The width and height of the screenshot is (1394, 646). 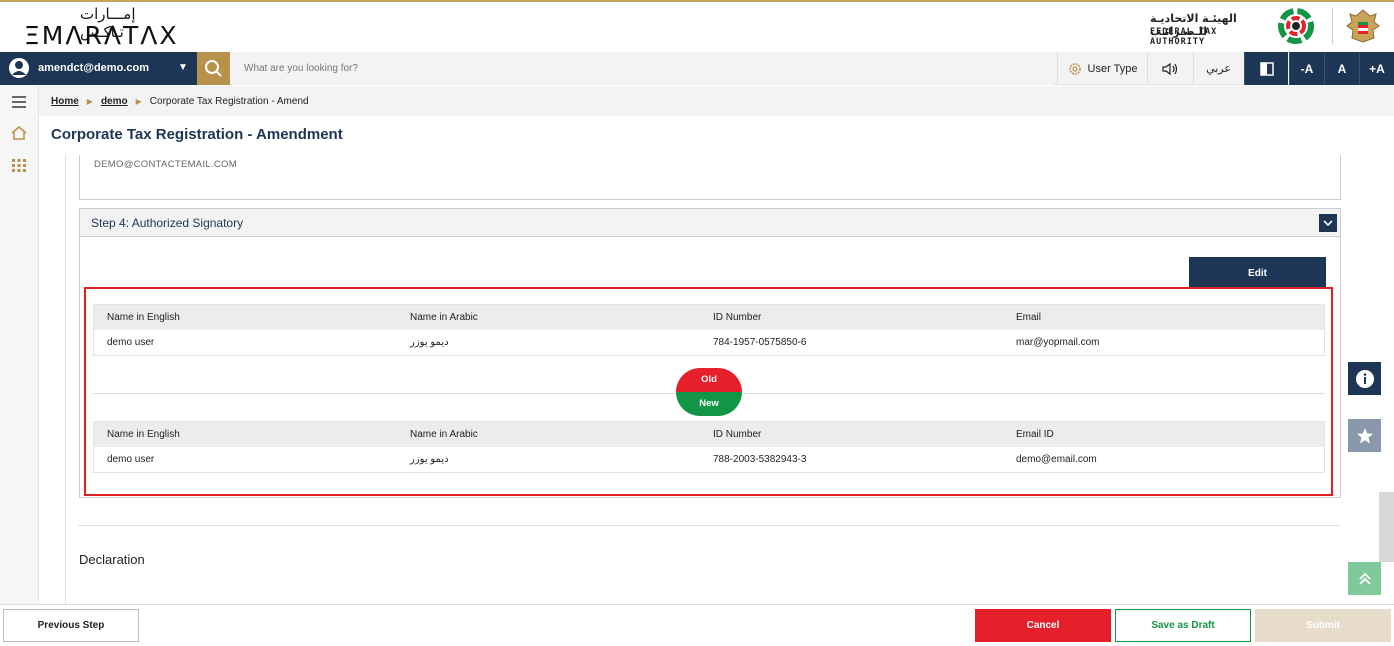 What do you see at coordinates (101, 35) in the screenshot?
I see `logo-english: ΞMΛRΛTΛX` at bounding box center [101, 35].